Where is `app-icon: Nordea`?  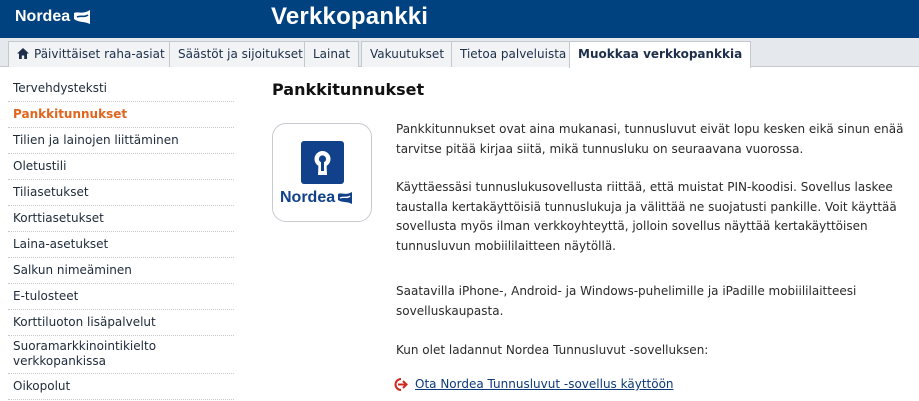 app-icon: Nordea is located at coordinates (322, 172).